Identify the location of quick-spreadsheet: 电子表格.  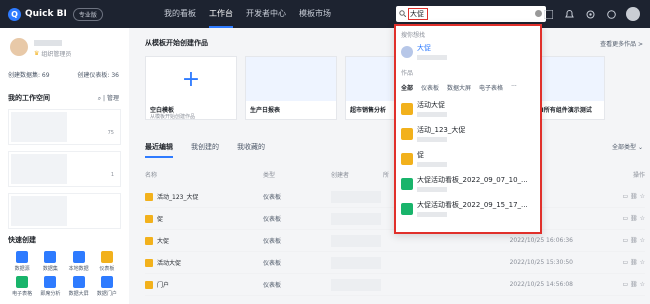
(22, 286).